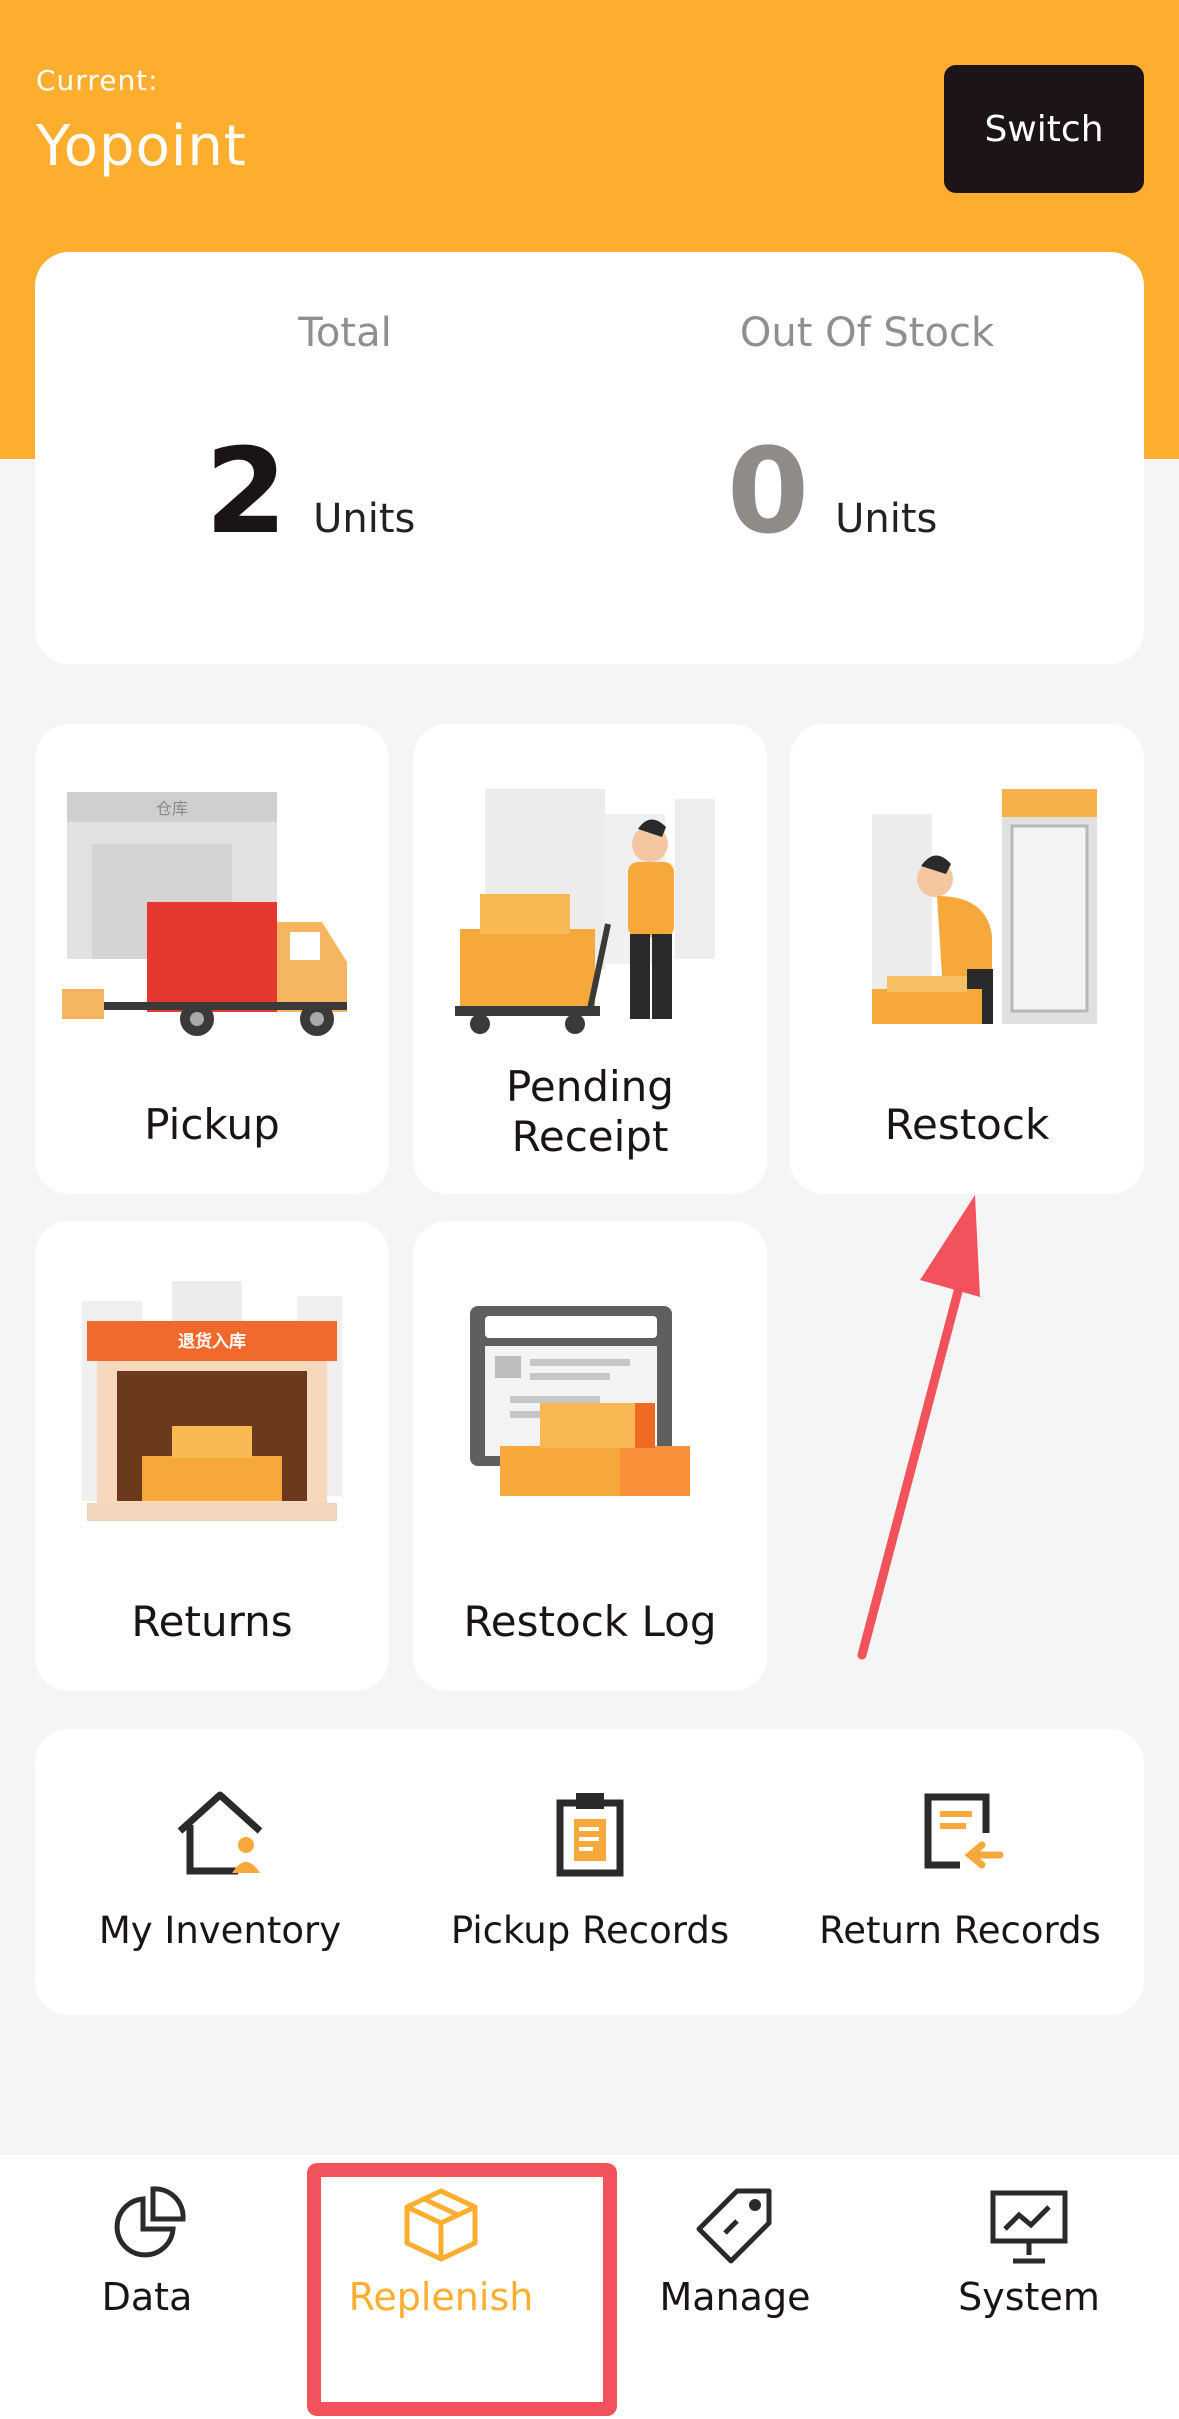 The height and width of the screenshot is (2419, 1179). I want to click on tab-data: Data, so click(147, 2287).